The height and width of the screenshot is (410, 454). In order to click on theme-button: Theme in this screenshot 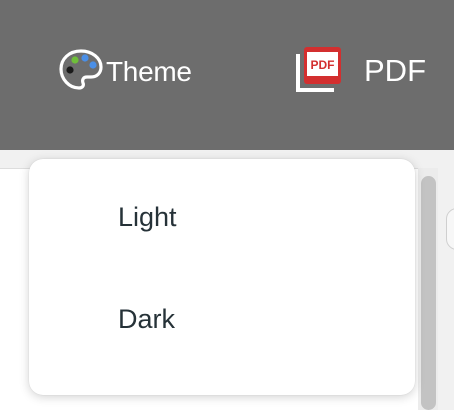, I will do `click(125, 72)`.